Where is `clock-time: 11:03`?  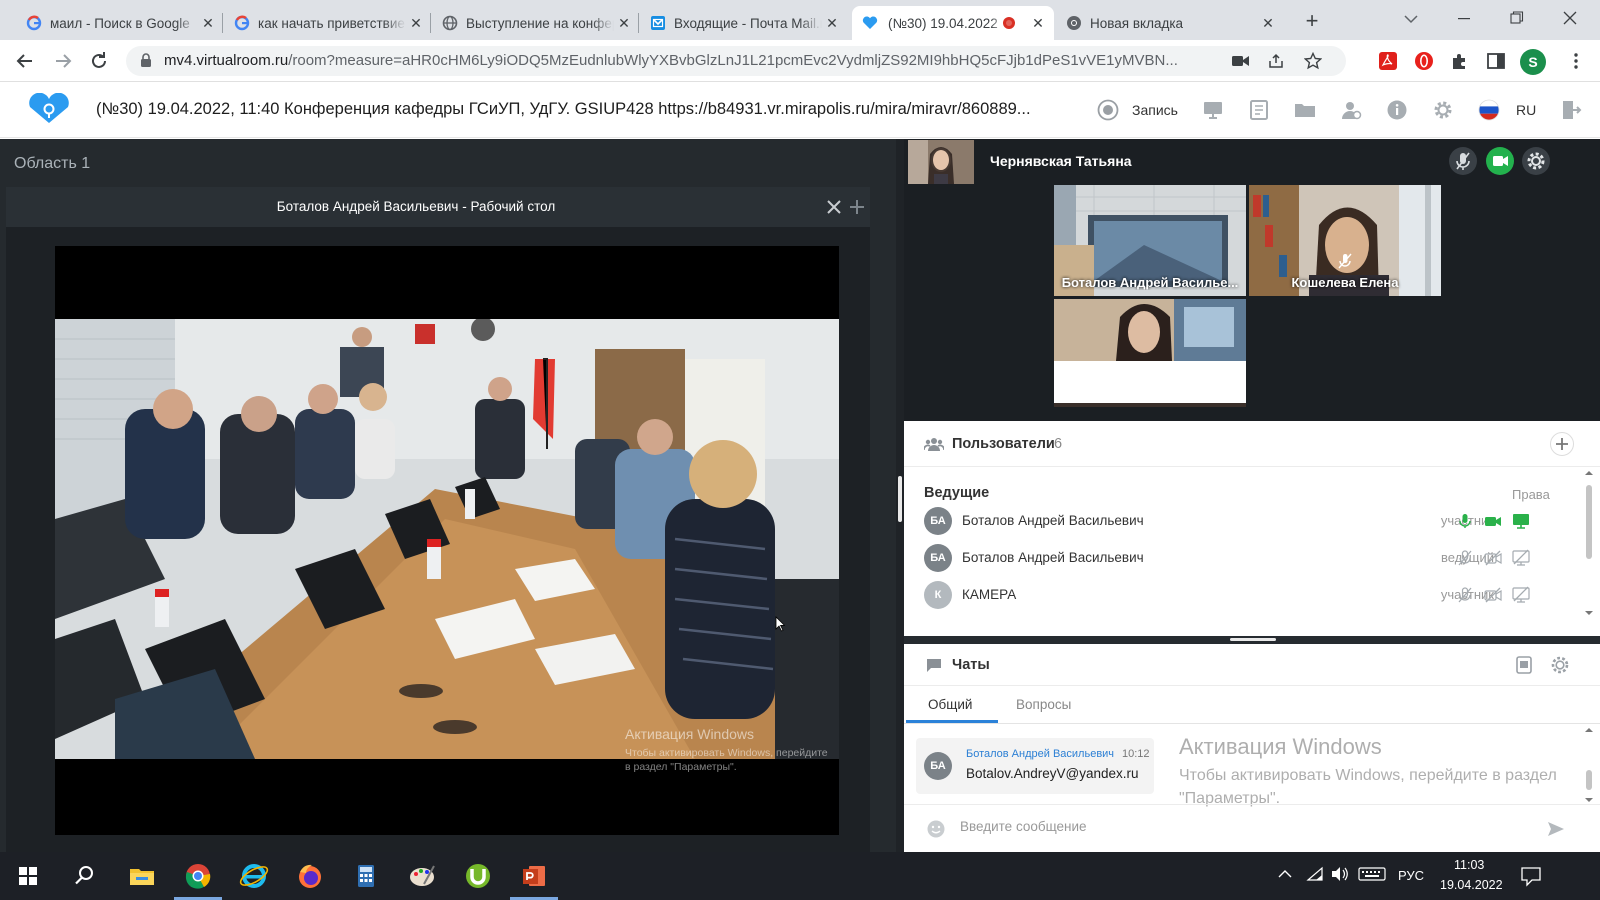 clock-time: 11:03 is located at coordinates (1469, 865).